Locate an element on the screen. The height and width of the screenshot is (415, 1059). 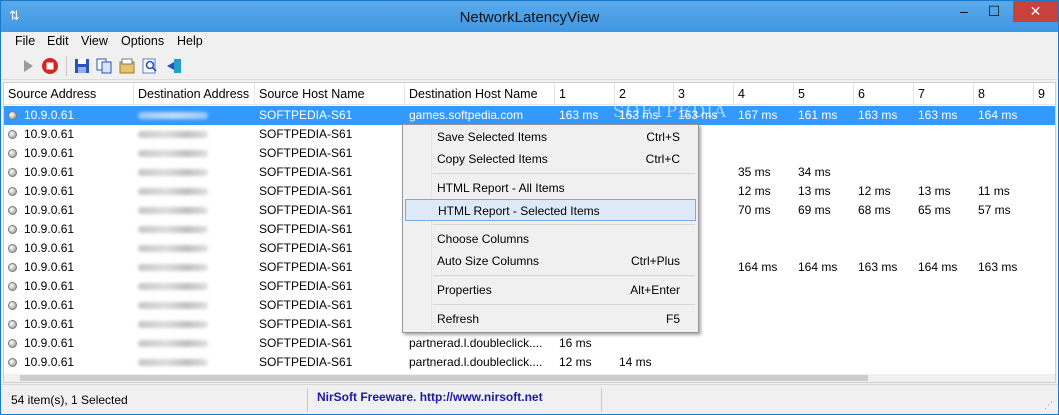
column-destination-host: Destination Host Name is located at coordinates (480, 94).